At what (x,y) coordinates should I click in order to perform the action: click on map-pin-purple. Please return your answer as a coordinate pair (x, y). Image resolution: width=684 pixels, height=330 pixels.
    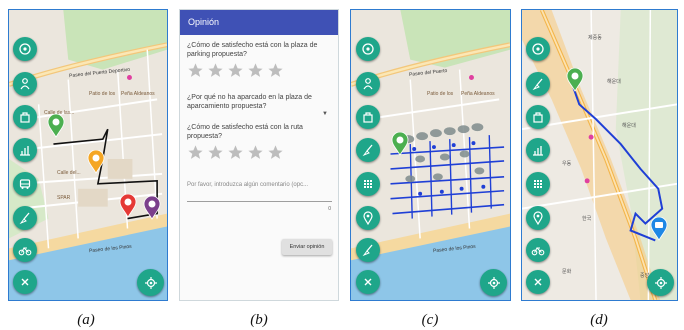
    Looking at the image, I should click on (152, 207).